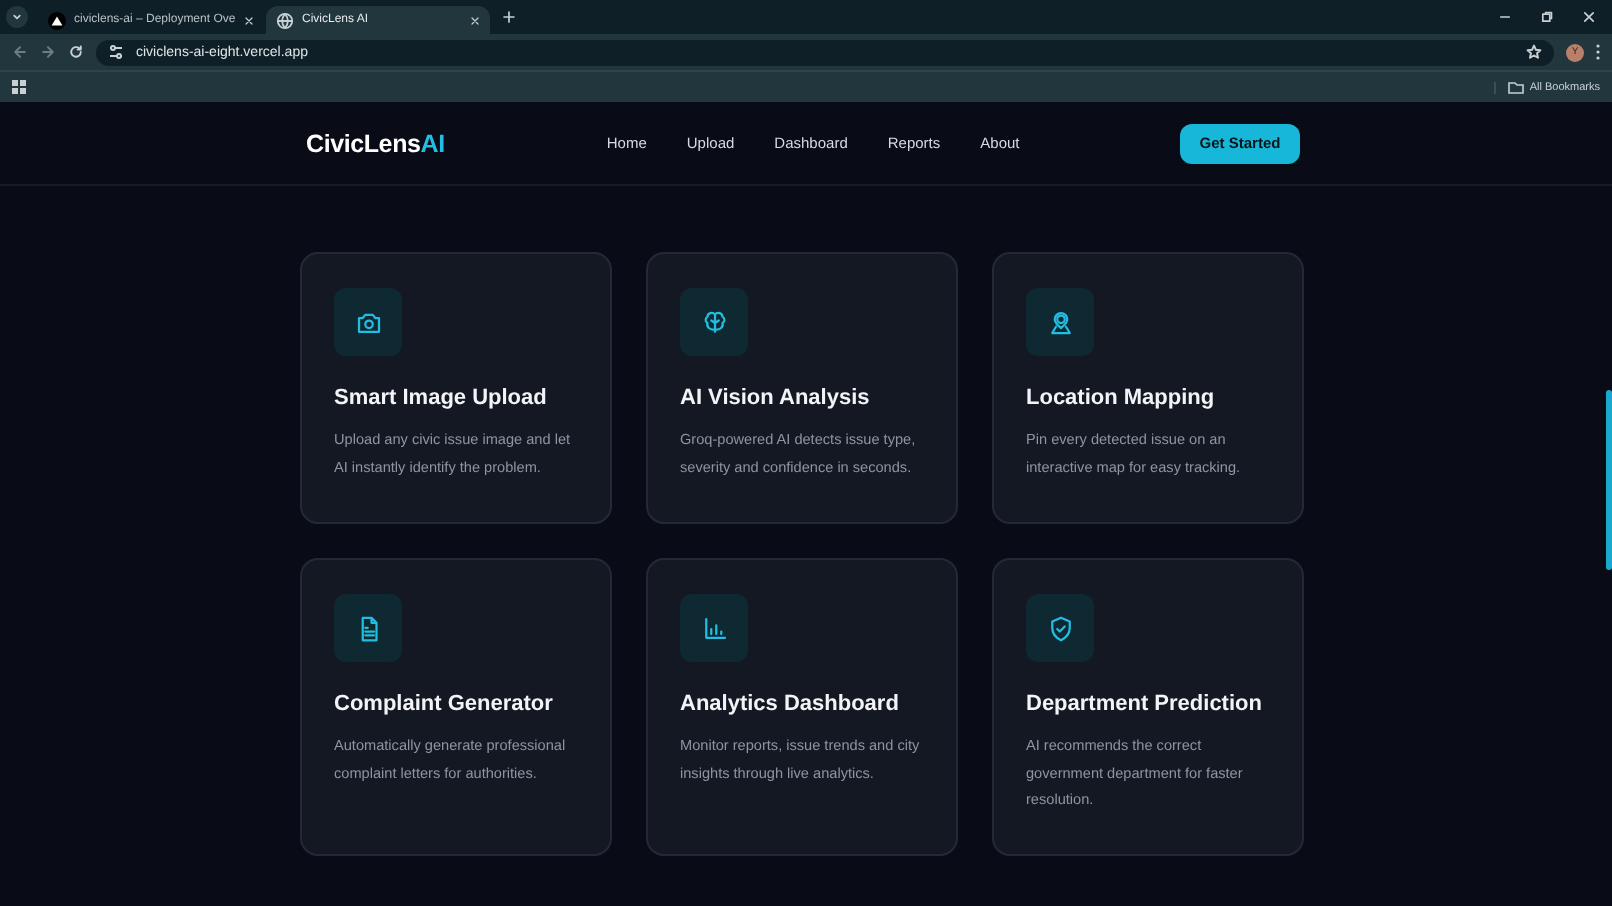  What do you see at coordinates (19, 87) in the screenshot?
I see `apps-grid-icon` at bounding box center [19, 87].